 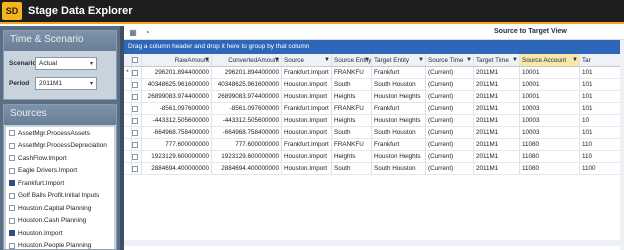 What do you see at coordinates (602, 60) in the screenshot?
I see `column-header: Tar` at bounding box center [602, 60].